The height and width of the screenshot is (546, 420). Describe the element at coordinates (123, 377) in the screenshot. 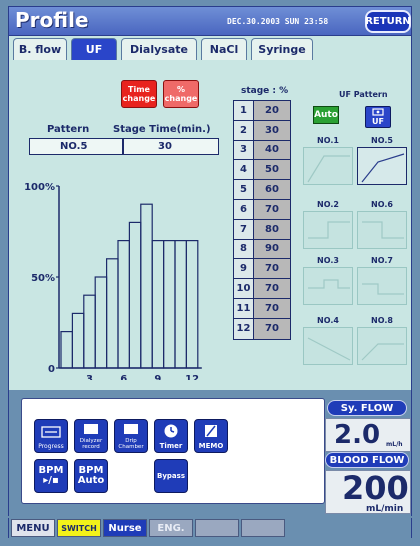

I see `chart-x-tick-label: 6` at that location.